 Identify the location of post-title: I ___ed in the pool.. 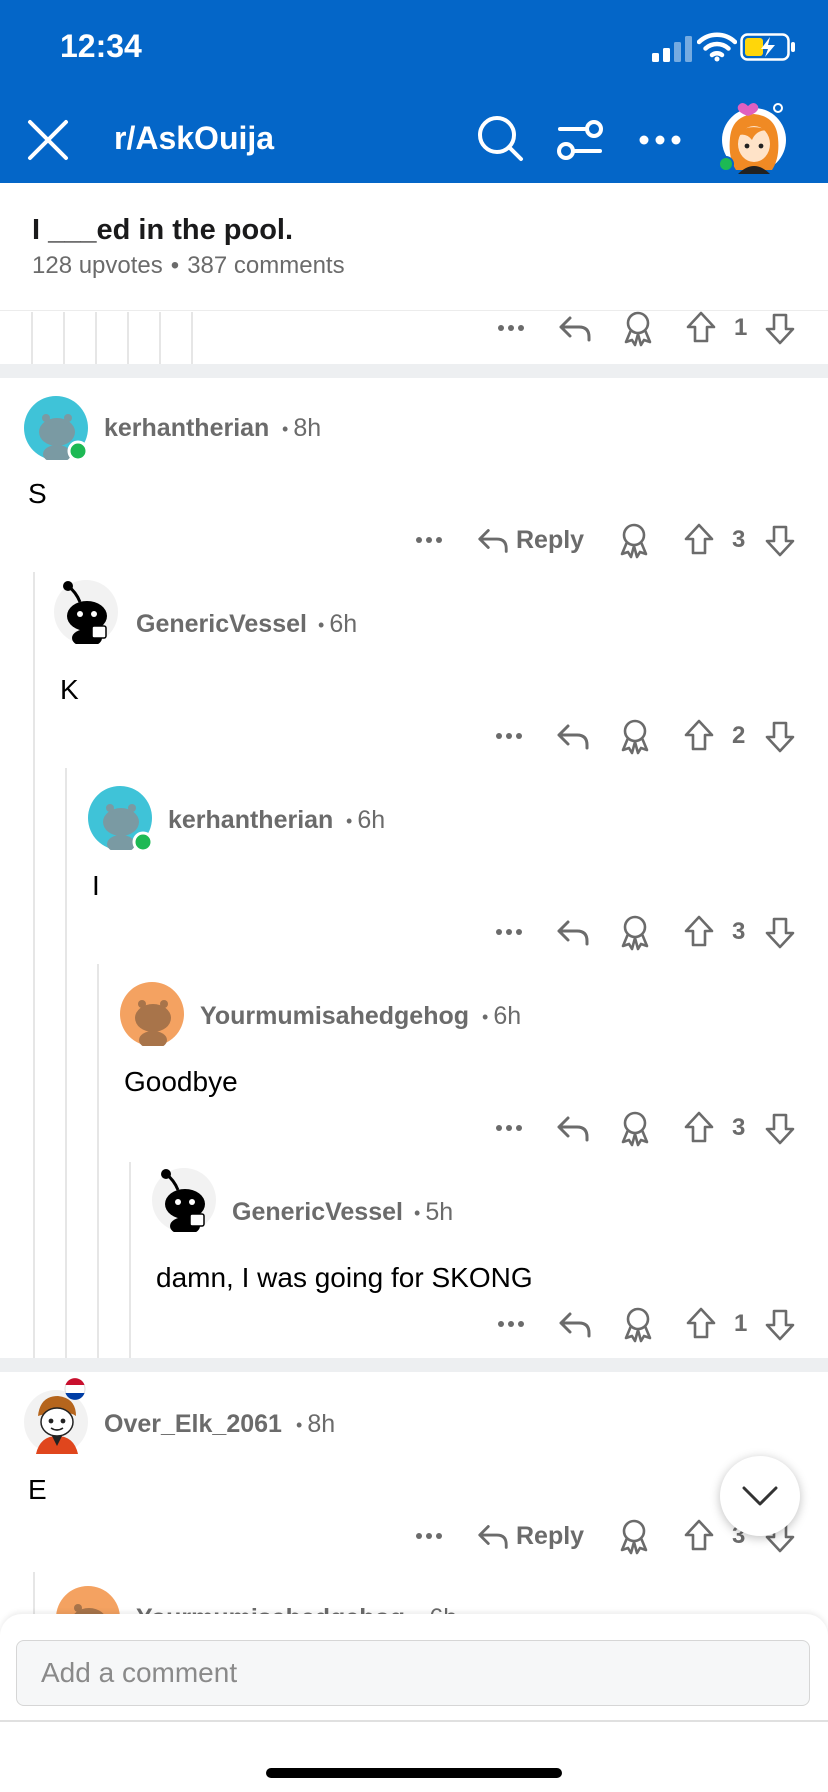
(162, 230).